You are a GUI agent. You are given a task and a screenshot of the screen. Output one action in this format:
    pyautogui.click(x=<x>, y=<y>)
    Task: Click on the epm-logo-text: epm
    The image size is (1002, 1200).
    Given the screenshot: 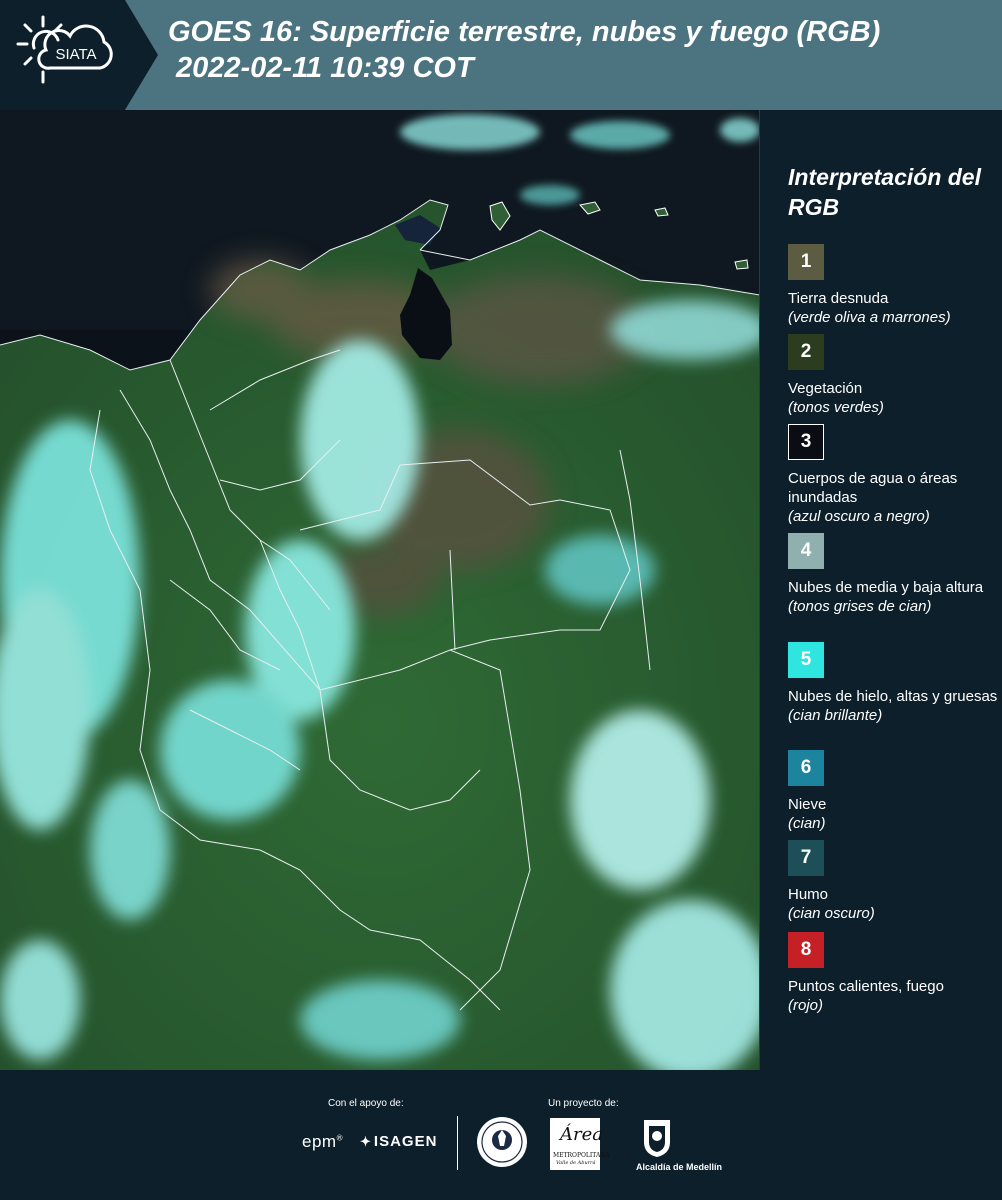 What is the action you would take?
    pyautogui.click(x=319, y=1141)
    